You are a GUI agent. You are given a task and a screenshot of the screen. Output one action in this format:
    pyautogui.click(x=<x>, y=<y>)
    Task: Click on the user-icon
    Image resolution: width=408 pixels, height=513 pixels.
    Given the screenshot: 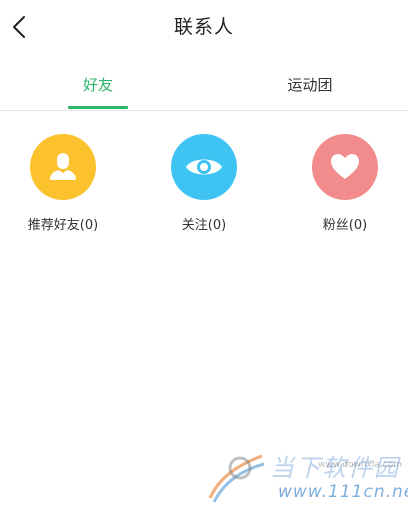 What is the action you would take?
    pyautogui.click(x=63, y=166)
    